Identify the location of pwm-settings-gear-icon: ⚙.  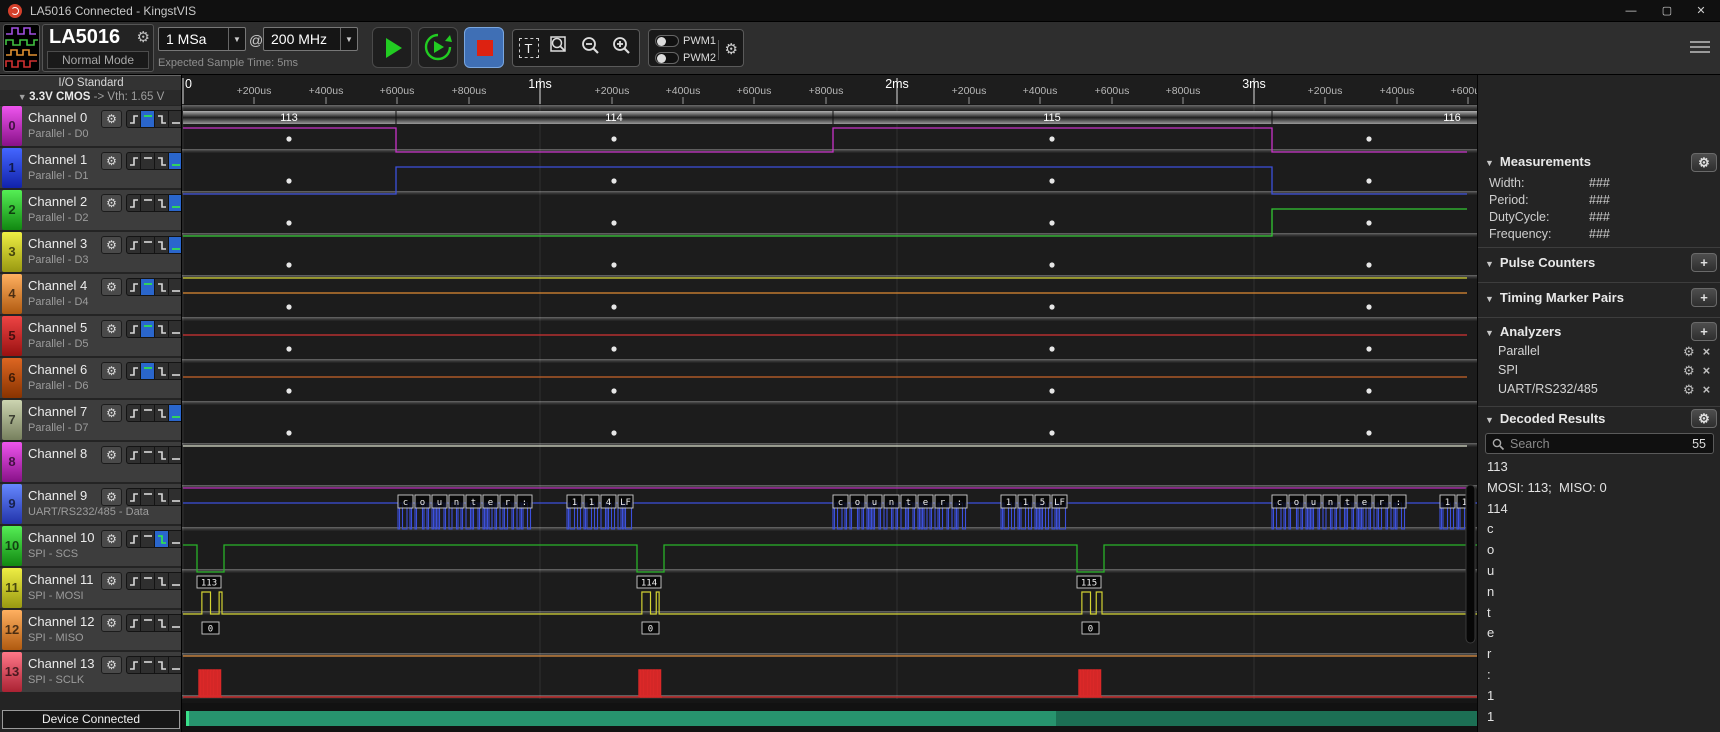
(727, 50).